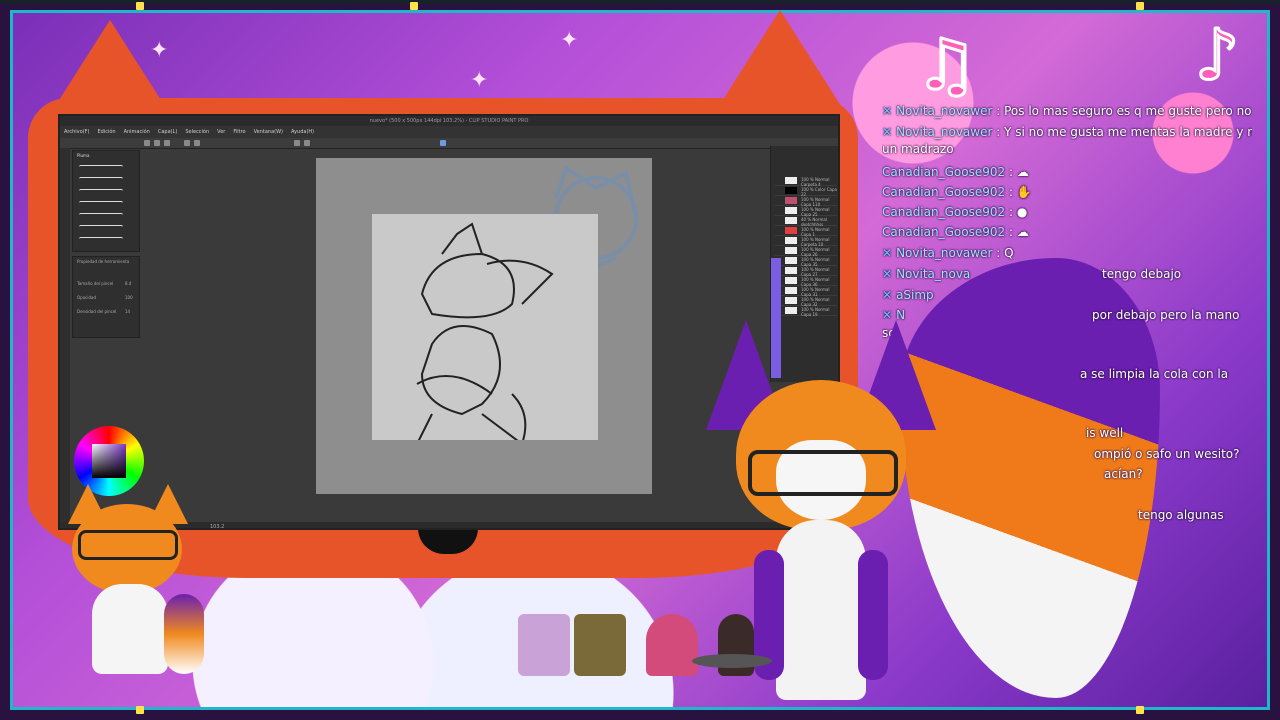 This screenshot has height=720, width=1280. Describe the element at coordinates (806, 301) in the screenshot. I see `layer-row: 100 % Normal Capa 32` at that location.